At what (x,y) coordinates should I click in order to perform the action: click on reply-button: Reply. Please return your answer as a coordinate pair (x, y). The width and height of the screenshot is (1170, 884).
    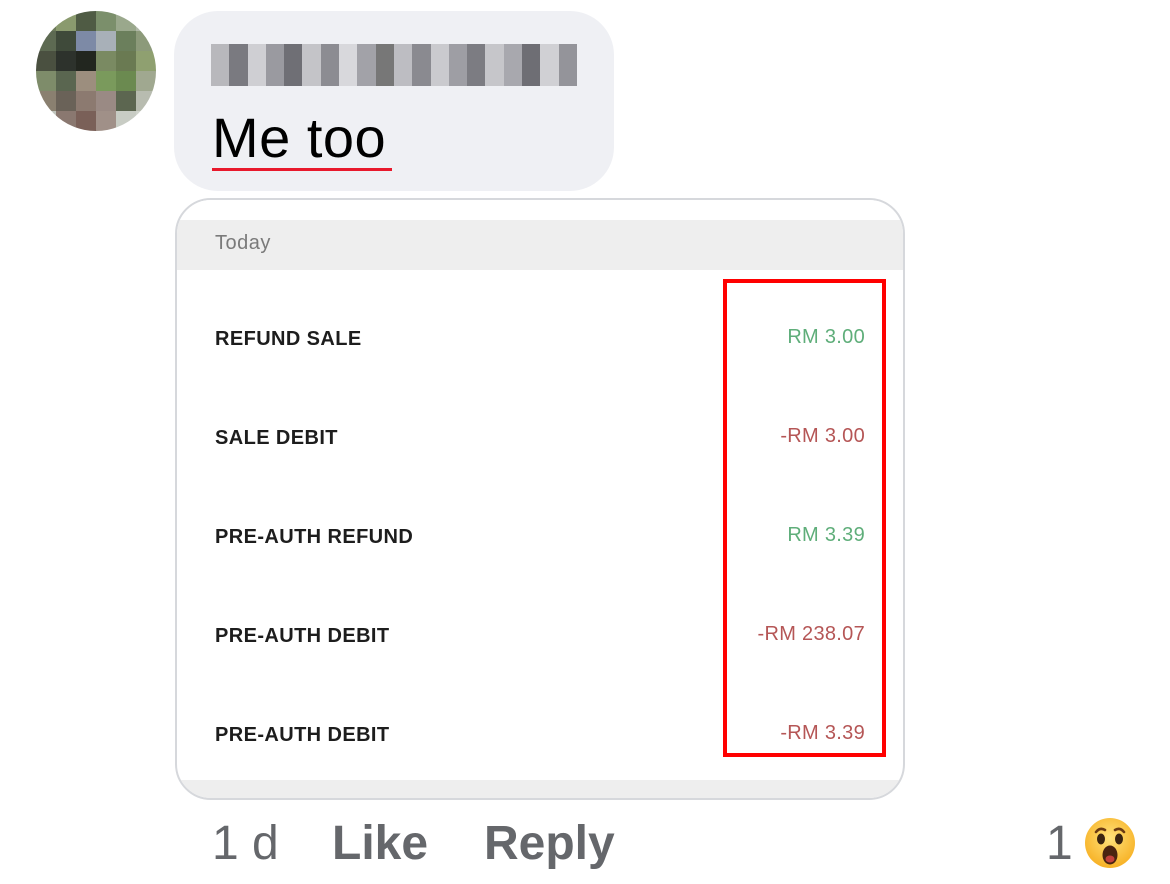
    Looking at the image, I should click on (549, 844).